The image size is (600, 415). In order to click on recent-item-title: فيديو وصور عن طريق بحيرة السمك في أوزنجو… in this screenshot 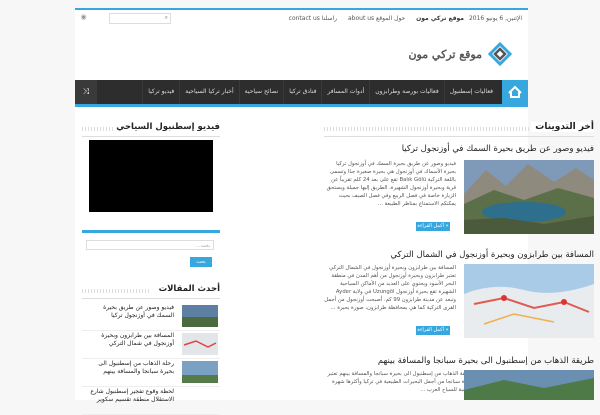, I will do `click(129, 312)`.